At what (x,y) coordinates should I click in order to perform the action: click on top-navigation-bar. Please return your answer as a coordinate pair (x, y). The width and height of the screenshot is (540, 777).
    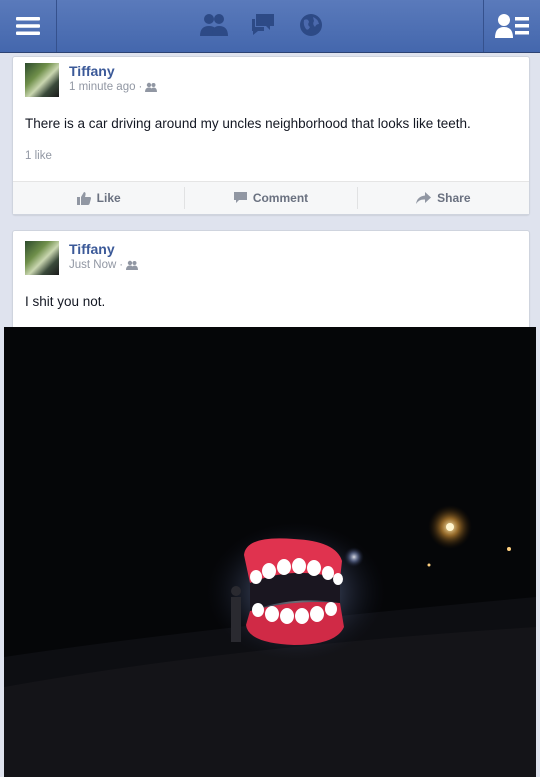
    Looking at the image, I should click on (270, 26).